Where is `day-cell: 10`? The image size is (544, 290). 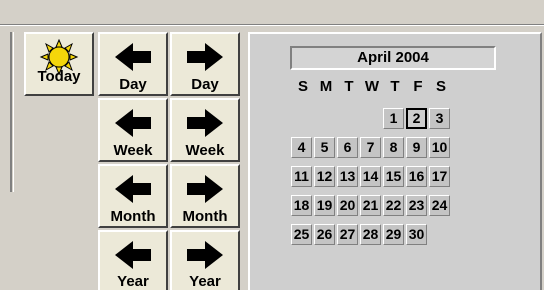
day-cell: 10 is located at coordinates (439, 147).